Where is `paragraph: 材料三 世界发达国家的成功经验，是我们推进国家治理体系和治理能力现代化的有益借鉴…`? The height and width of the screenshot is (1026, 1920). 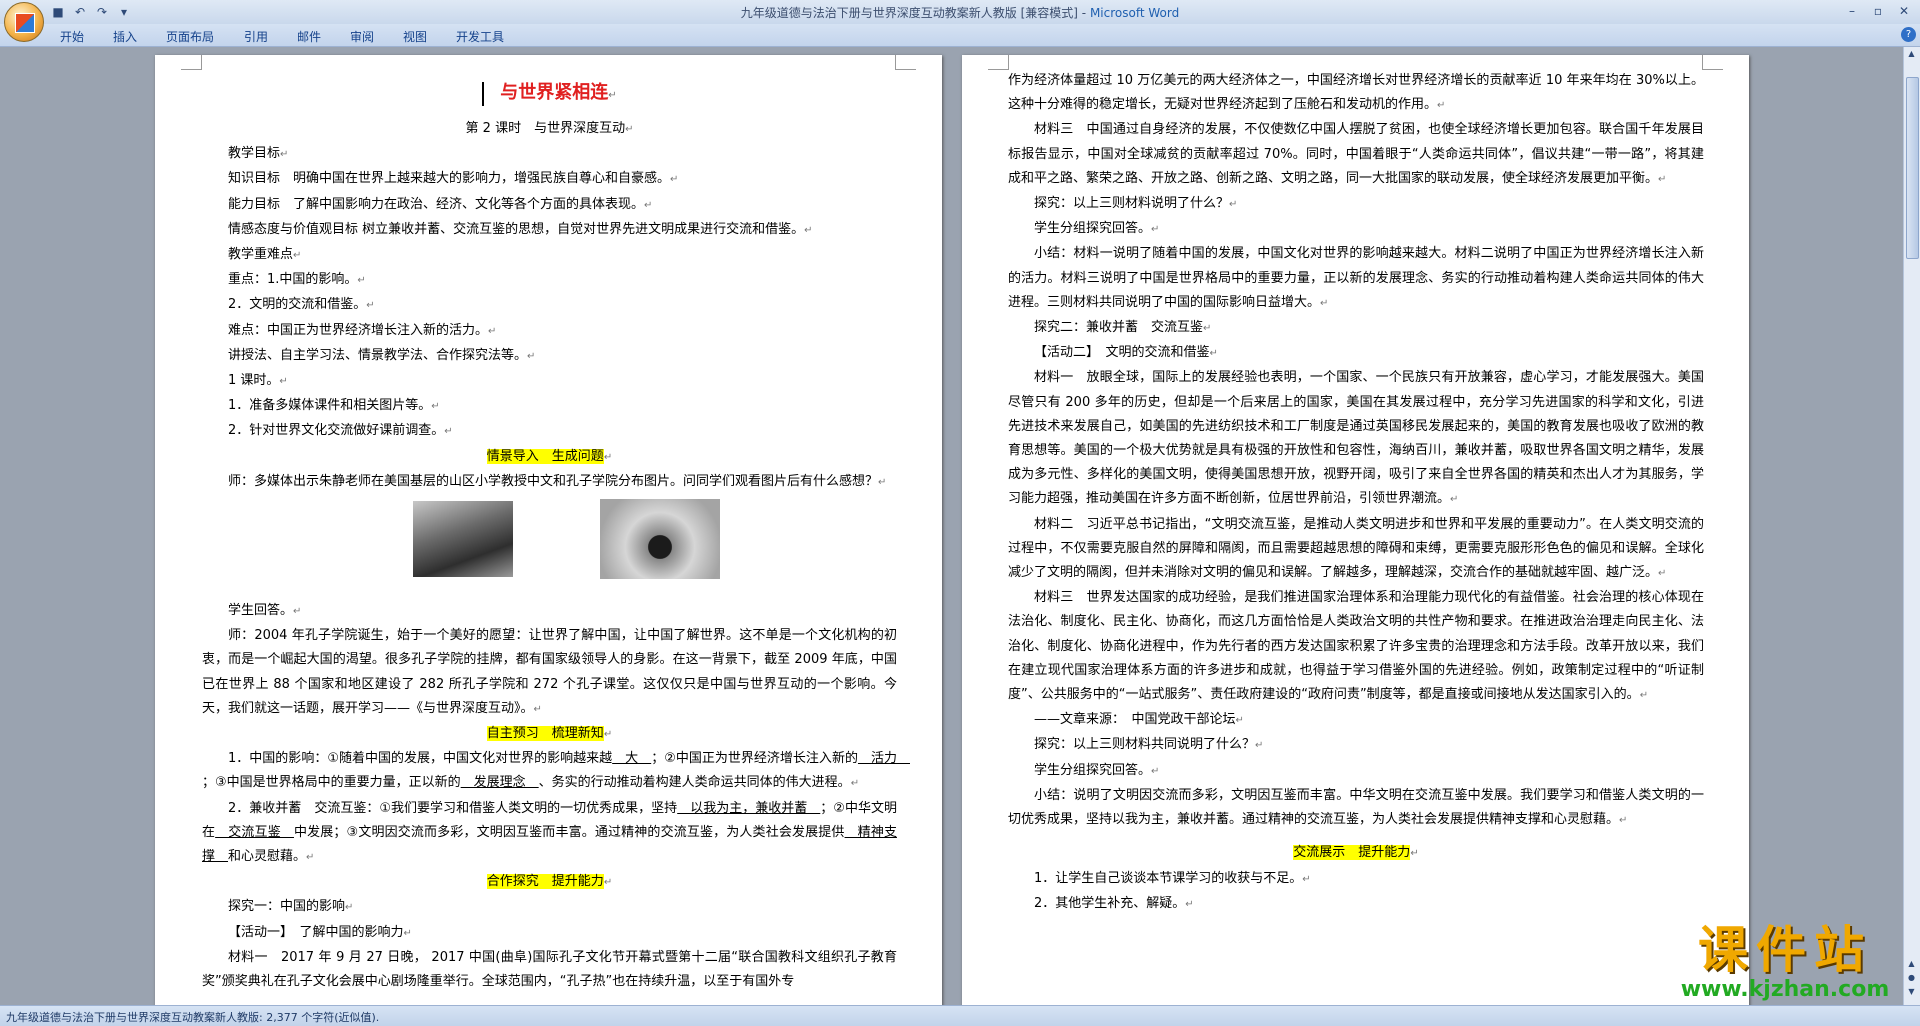 paragraph: 材料三 世界发达国家的成功经验，是我们推进国家治理体系和治理能力现代化的有益借鉴… is located at coordinates (1356, 646).